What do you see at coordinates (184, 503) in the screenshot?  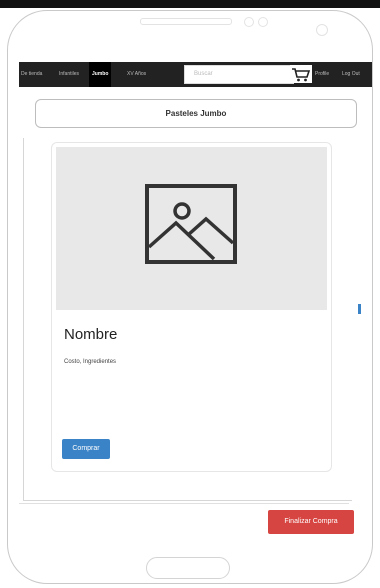 I see `divider` at bounding box center [184, 503].